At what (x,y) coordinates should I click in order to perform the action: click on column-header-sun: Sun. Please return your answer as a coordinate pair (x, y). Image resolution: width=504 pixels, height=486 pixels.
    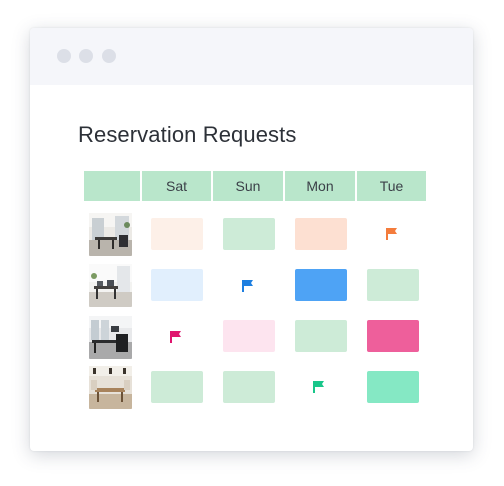
    Looking at the image, I should click on (248, 186).